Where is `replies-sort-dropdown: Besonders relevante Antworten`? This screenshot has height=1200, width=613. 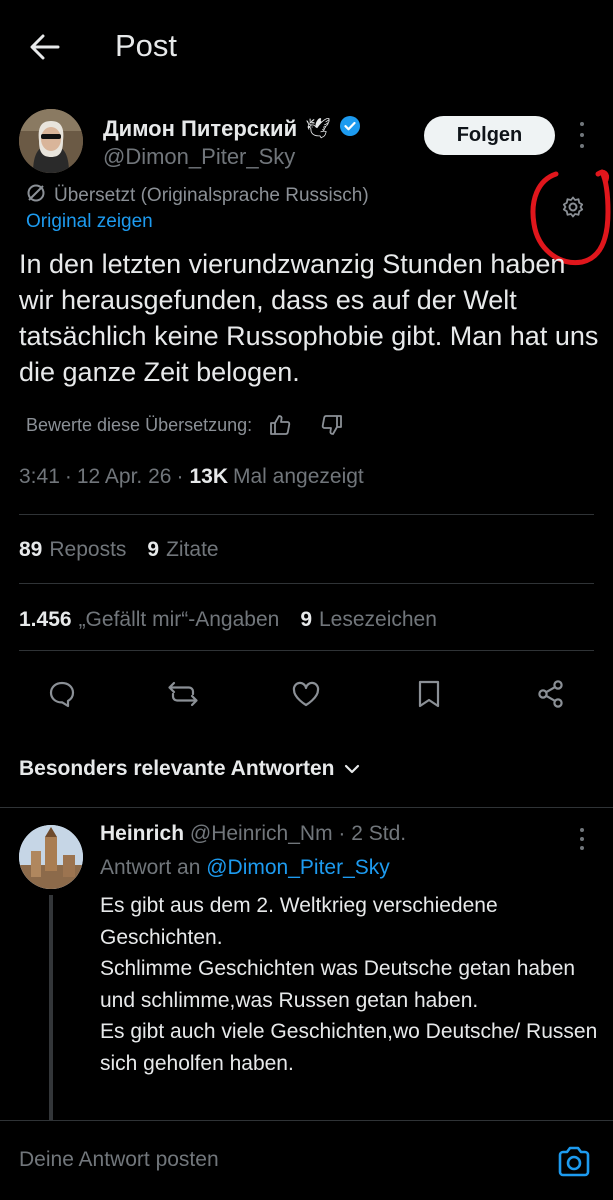 replies-sort-dropdown: Besonders relevante Antworten is located at coordinates (189, 769).